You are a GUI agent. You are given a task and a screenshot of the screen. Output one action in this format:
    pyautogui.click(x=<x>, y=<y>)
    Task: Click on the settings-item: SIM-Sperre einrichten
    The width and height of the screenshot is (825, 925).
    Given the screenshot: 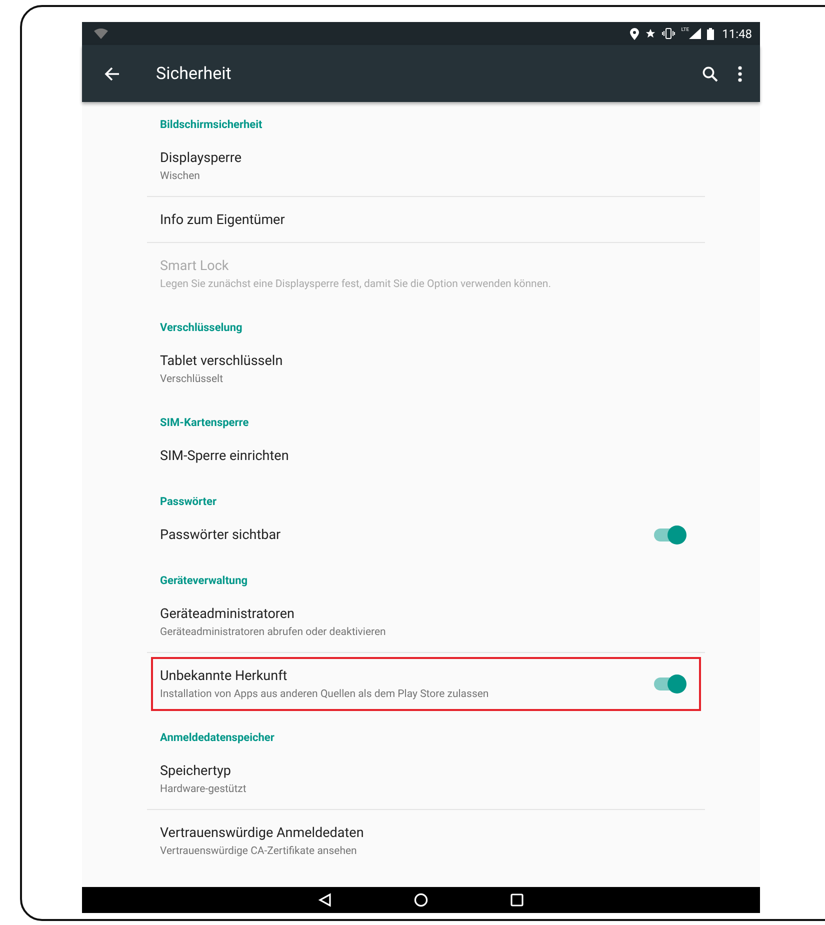 What is the action you would take?
    pyautogui.click(x=426, y=456)
    